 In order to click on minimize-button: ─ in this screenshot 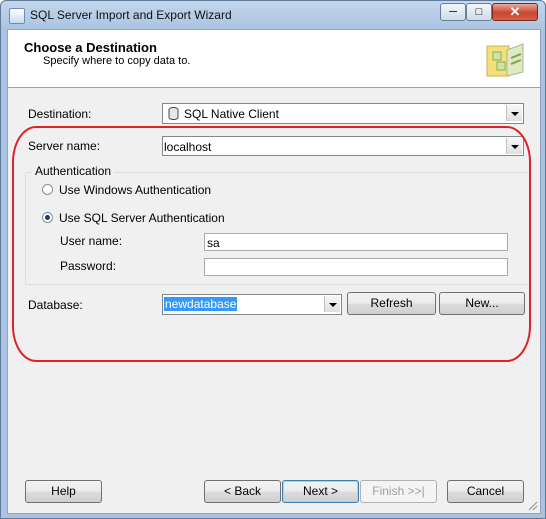, I will do `click(453, 12)`.